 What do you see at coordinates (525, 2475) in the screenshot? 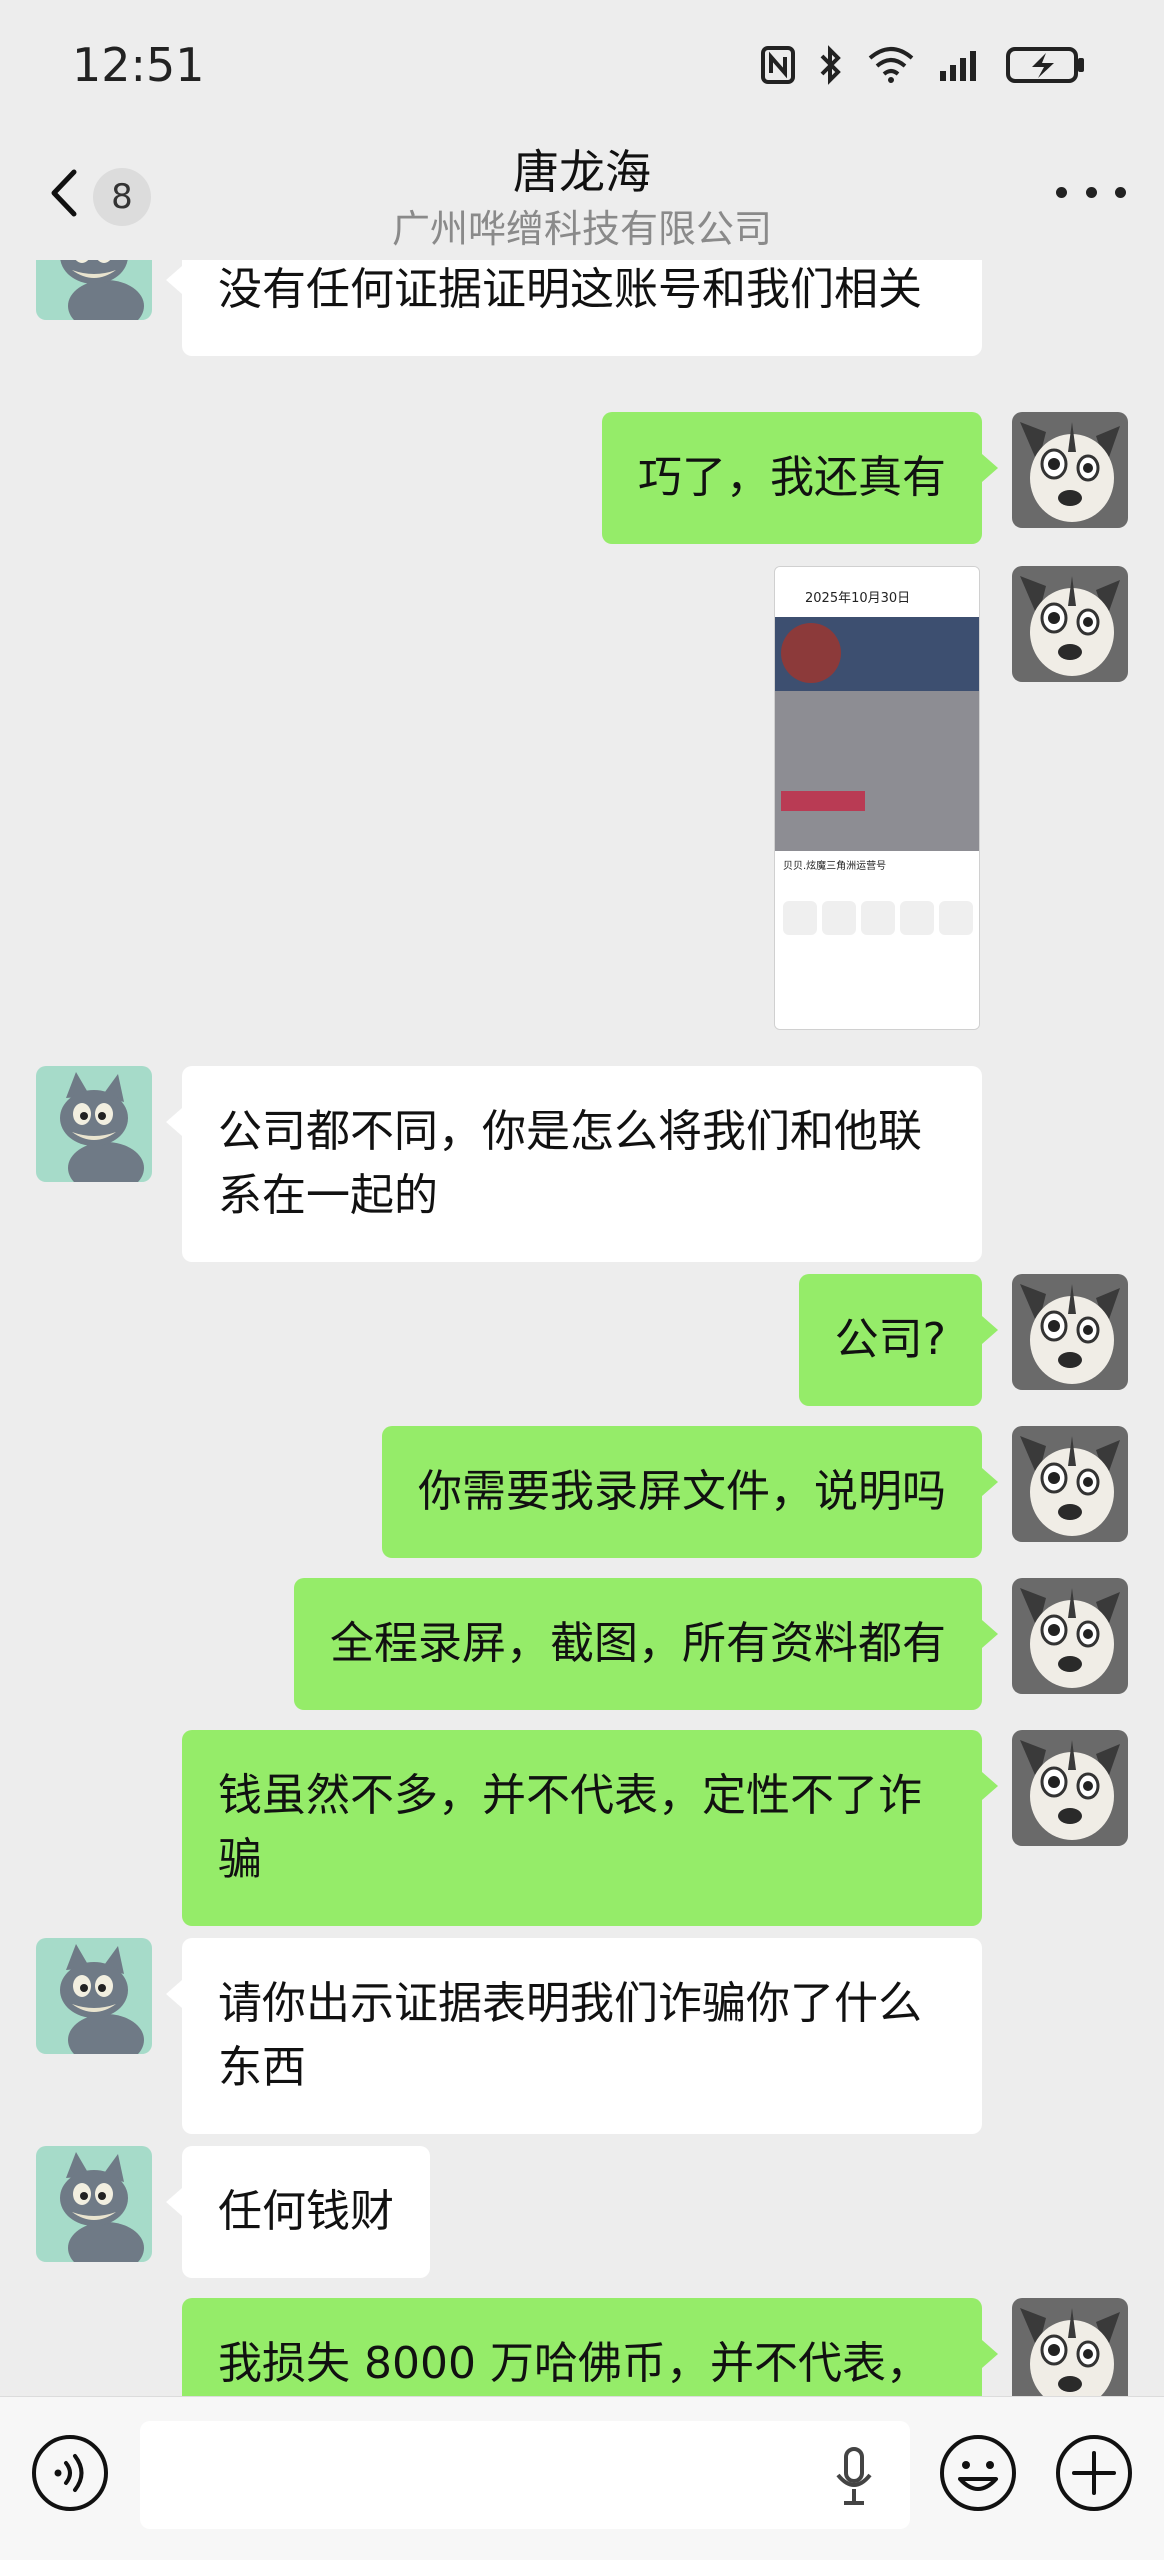
I see `message-input` at bounding box center [525, 2475].